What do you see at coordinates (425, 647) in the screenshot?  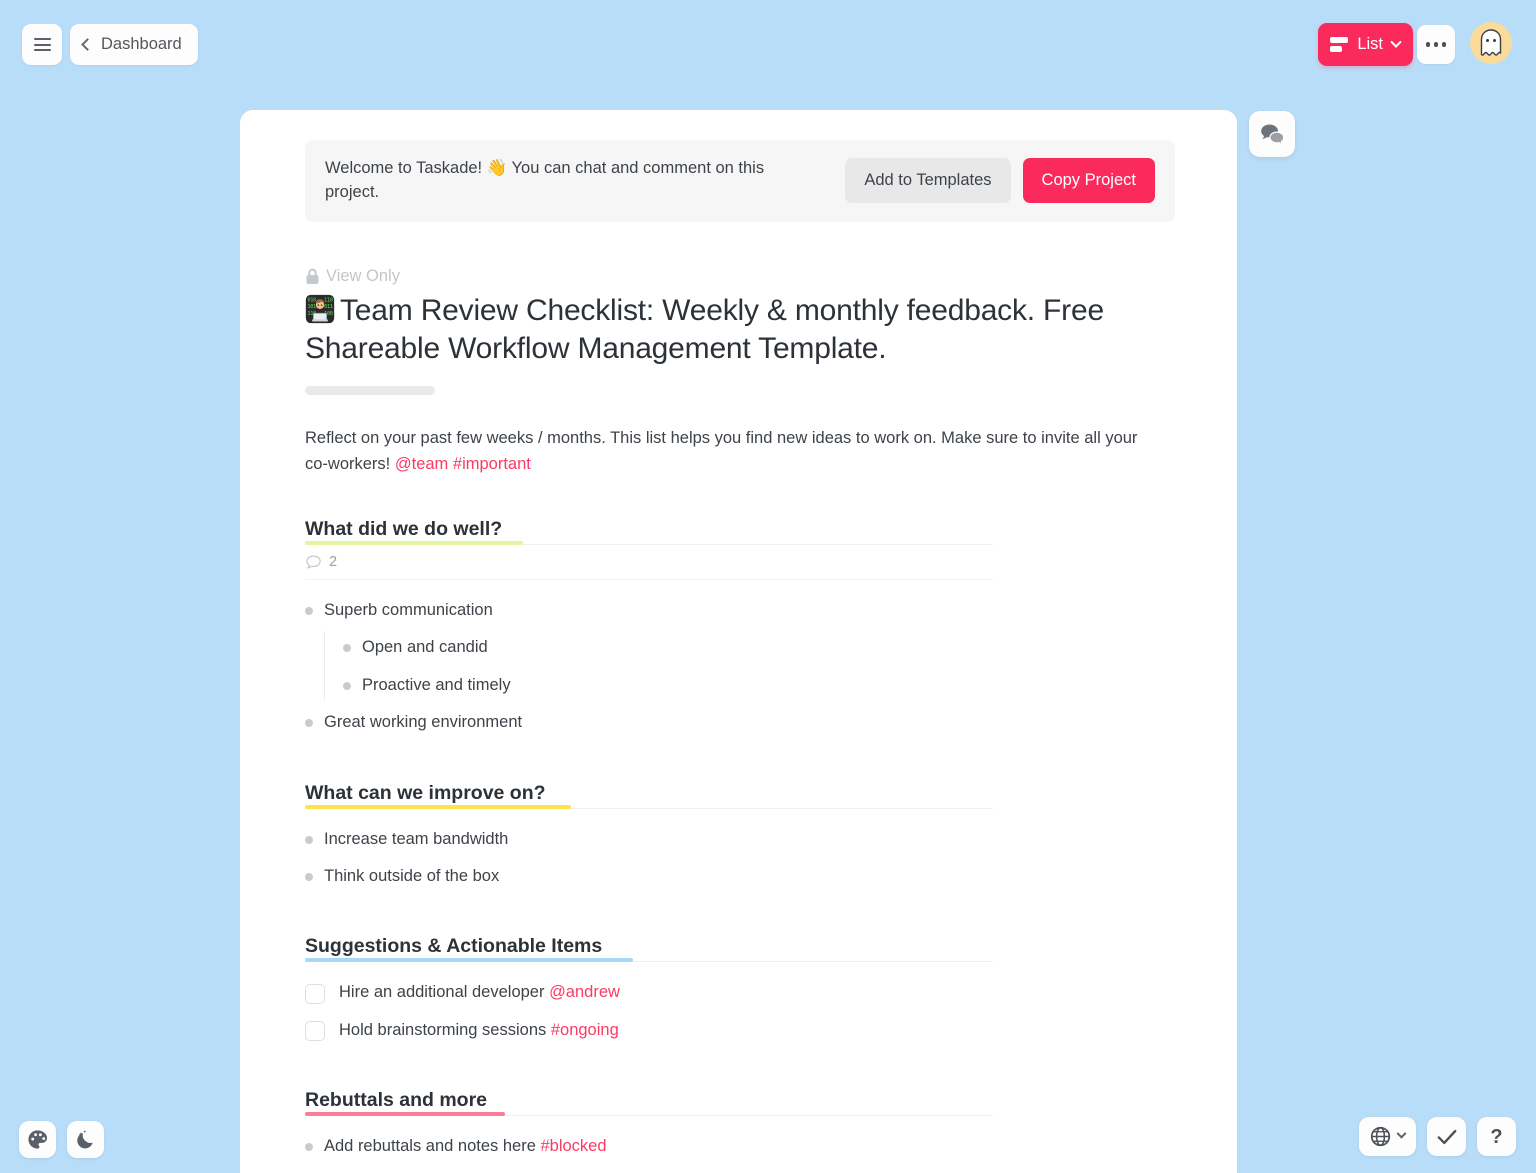 I see `list-item-text: Open and candid` at bounding box center [425, 647].